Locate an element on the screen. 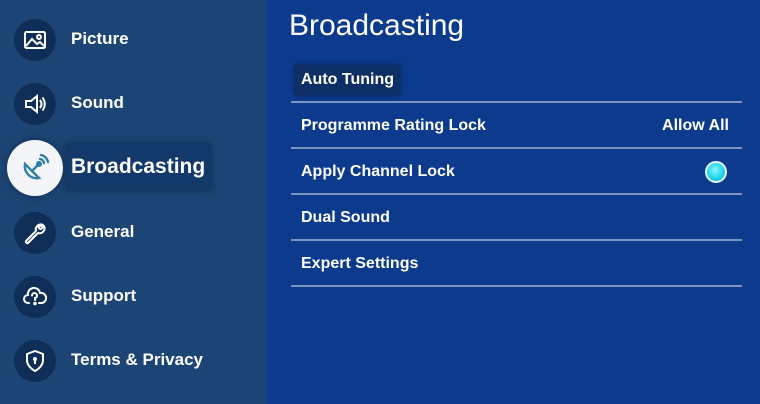  menu-item-label: Apply Channel Lock is located at coordinates (378, 171).